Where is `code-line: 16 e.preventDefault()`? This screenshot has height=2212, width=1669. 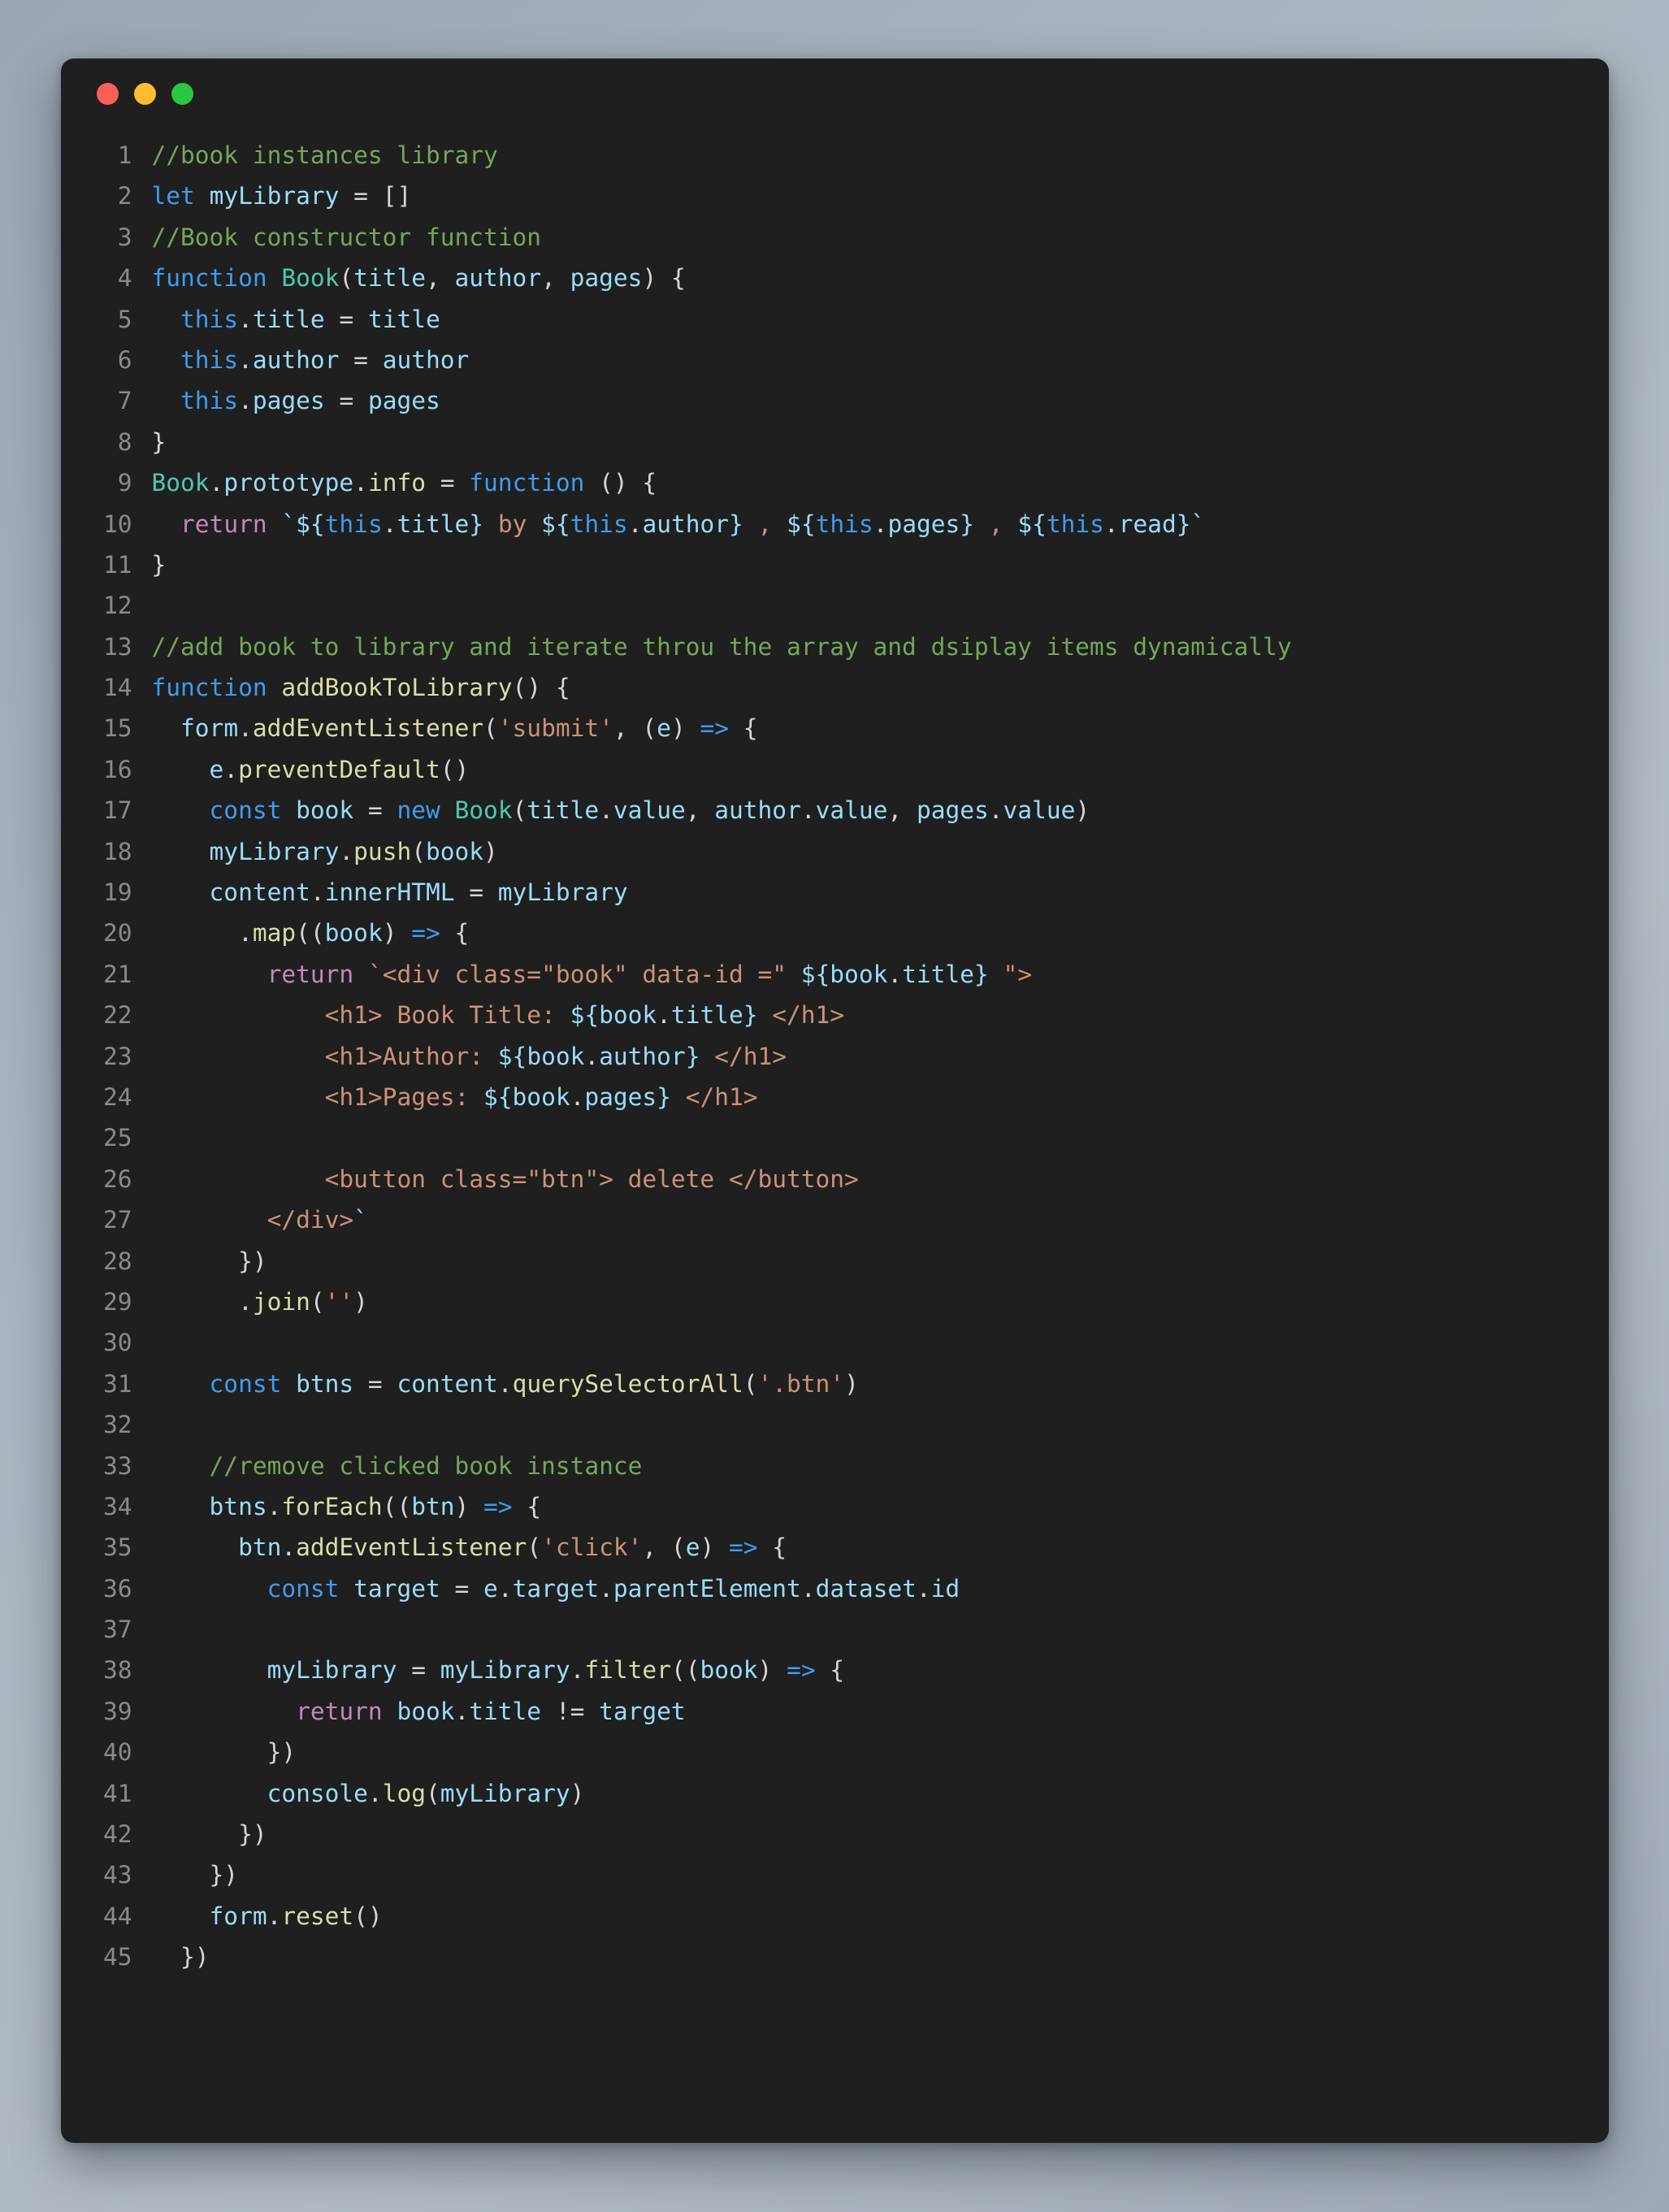
code-line: 16 e.preventDefault() is located at coordinates (835, 769).